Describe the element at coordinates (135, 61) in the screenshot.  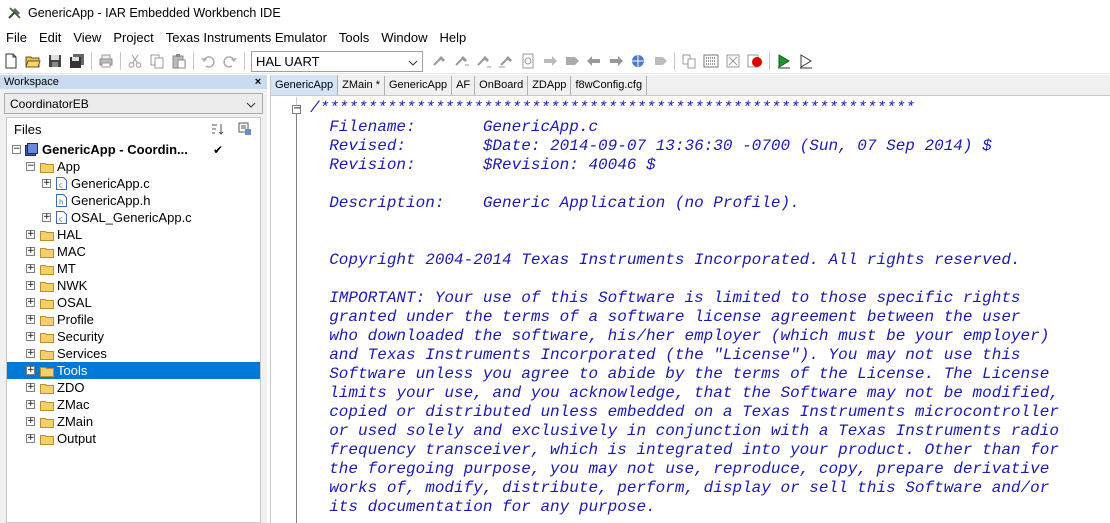
I see `cut-icon` at that location.